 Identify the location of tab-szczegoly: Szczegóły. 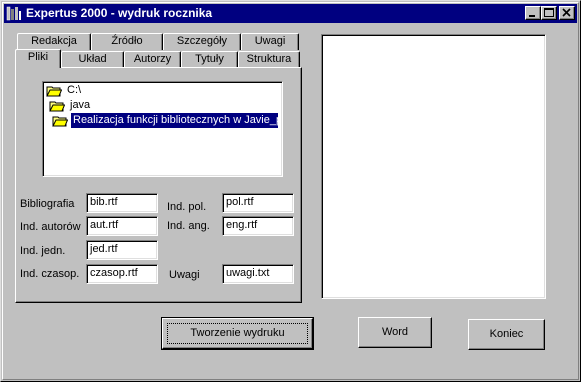
(202, 41).